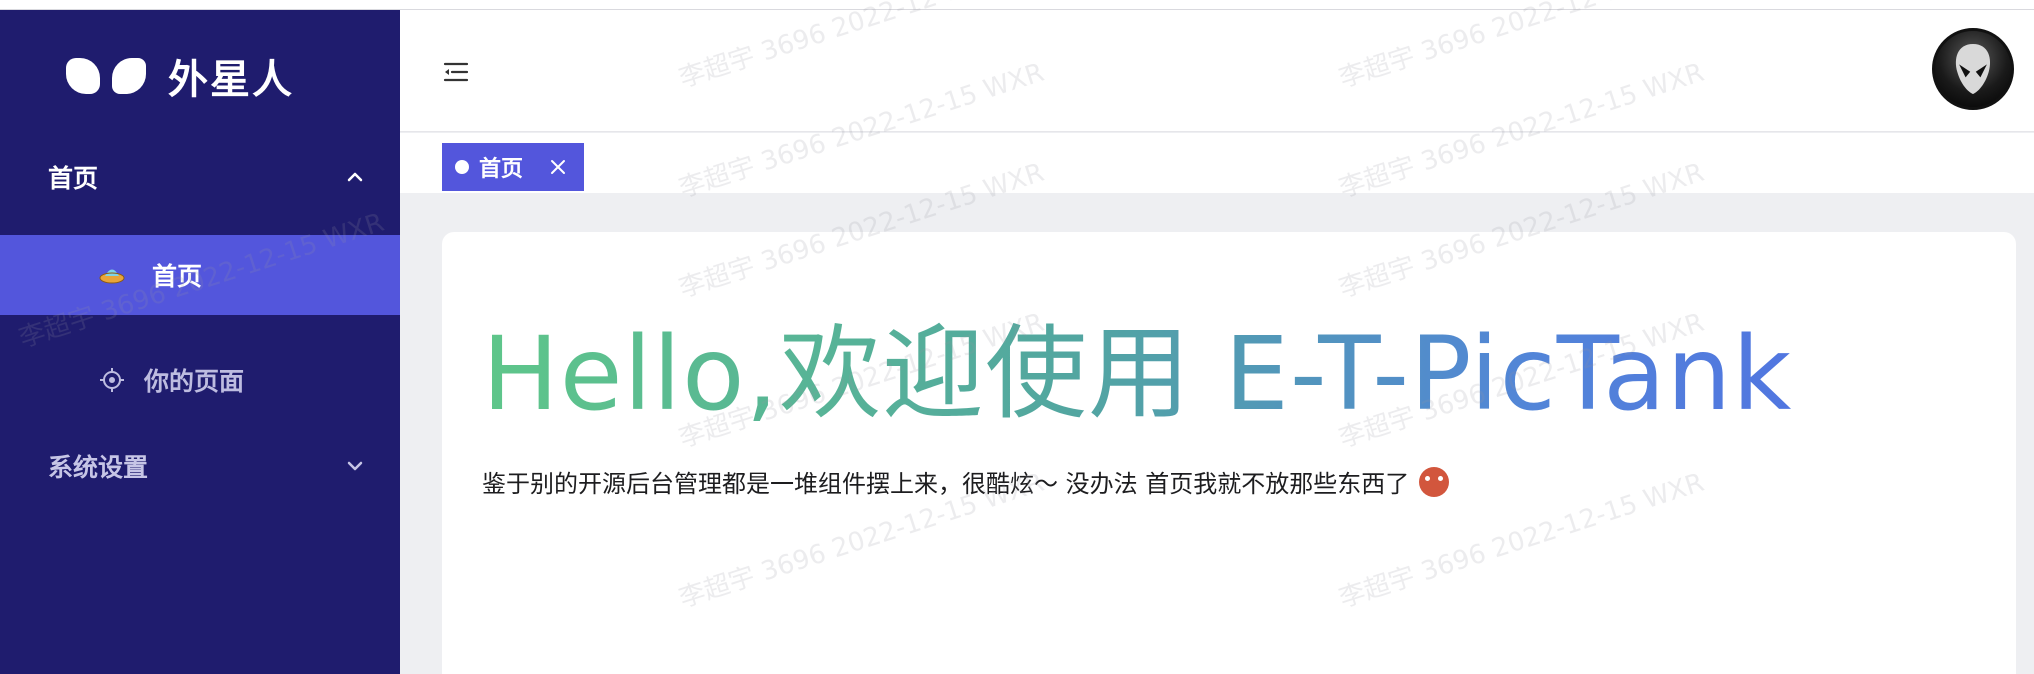 The width and height of the screenshot is (2034, 674). I want to click on brand-logo: 外星人, so click(180, 76).